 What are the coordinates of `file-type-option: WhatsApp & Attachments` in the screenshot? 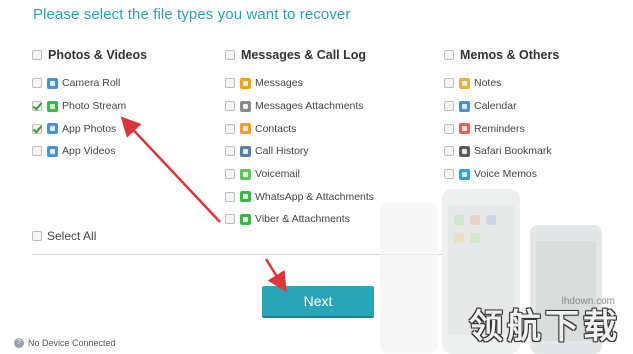 It's located at (299, 196).